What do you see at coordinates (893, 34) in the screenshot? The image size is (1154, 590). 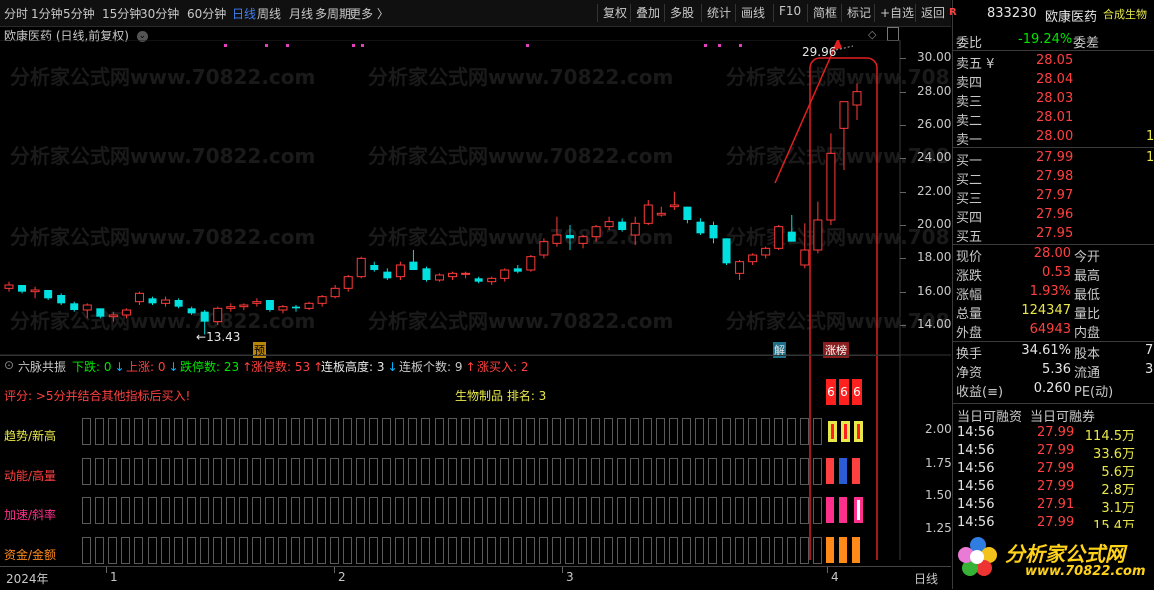 I see `panel-toggle-icon` at bounding box center [893, 34].